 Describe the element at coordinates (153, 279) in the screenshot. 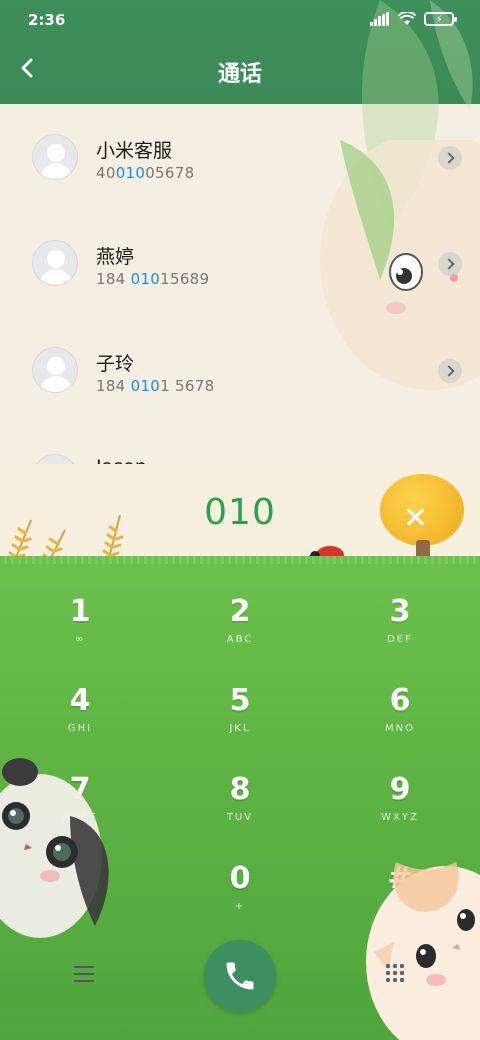

I see `contact-number: 184 01015689` at that location.